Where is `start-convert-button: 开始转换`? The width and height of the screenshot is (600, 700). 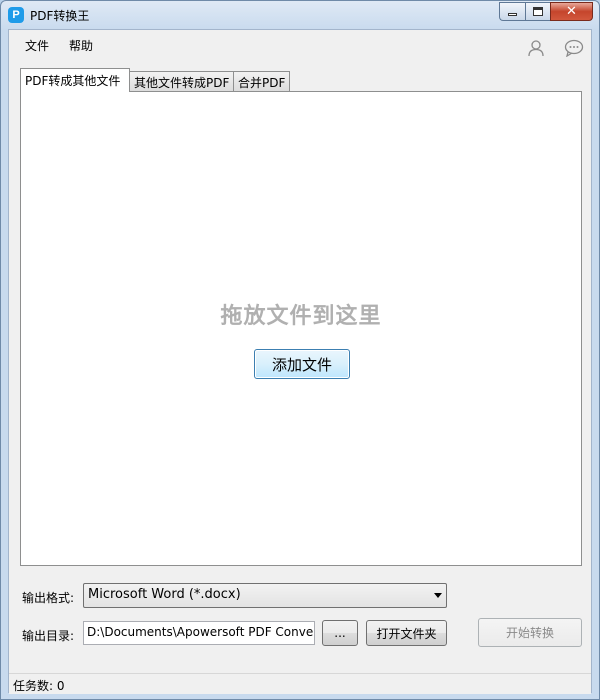
start-convert-button: 开始转换 is located at coordinates (530, 632).